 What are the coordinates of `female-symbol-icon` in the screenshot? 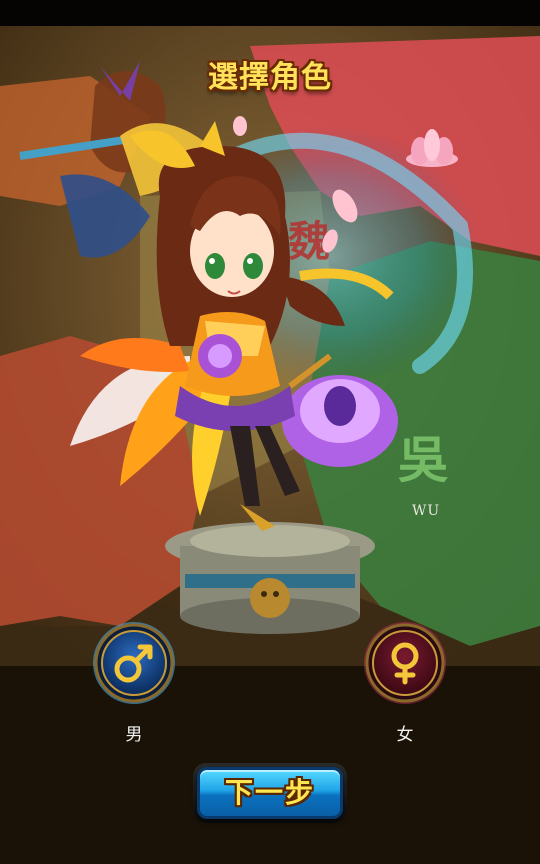 It's located at (405, 663).